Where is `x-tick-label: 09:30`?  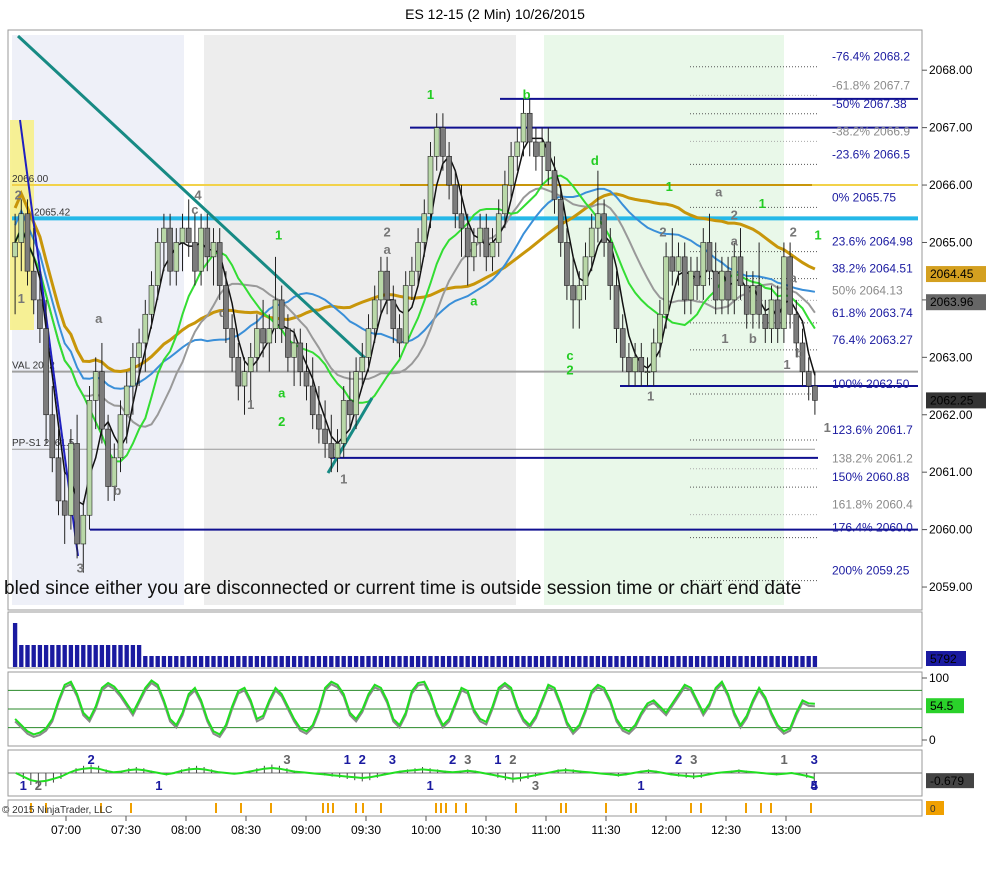 x-tick-label: 09:30 is located at coordinates (366, 830).